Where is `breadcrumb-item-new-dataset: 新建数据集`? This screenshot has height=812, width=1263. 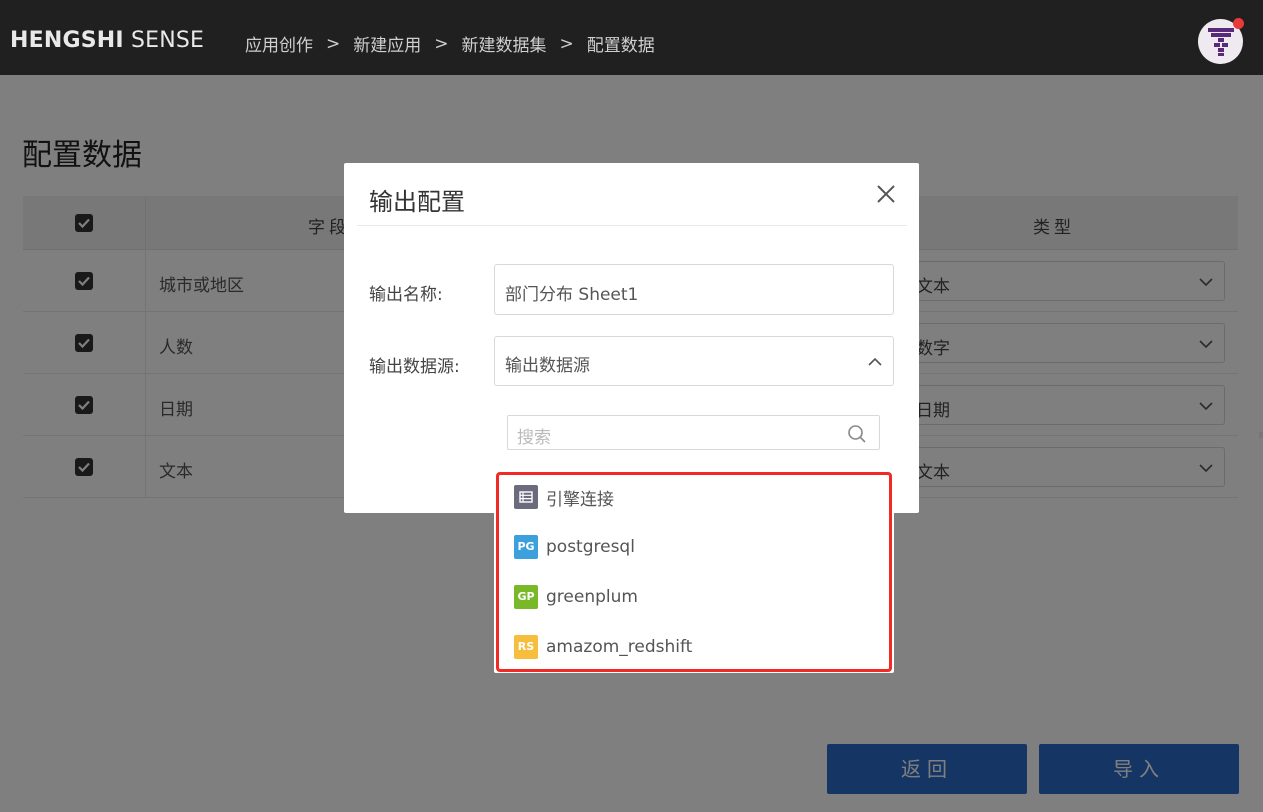 breadcrumb-item-new-dataset: 新建数据集 is located at coordinates (504, 43).